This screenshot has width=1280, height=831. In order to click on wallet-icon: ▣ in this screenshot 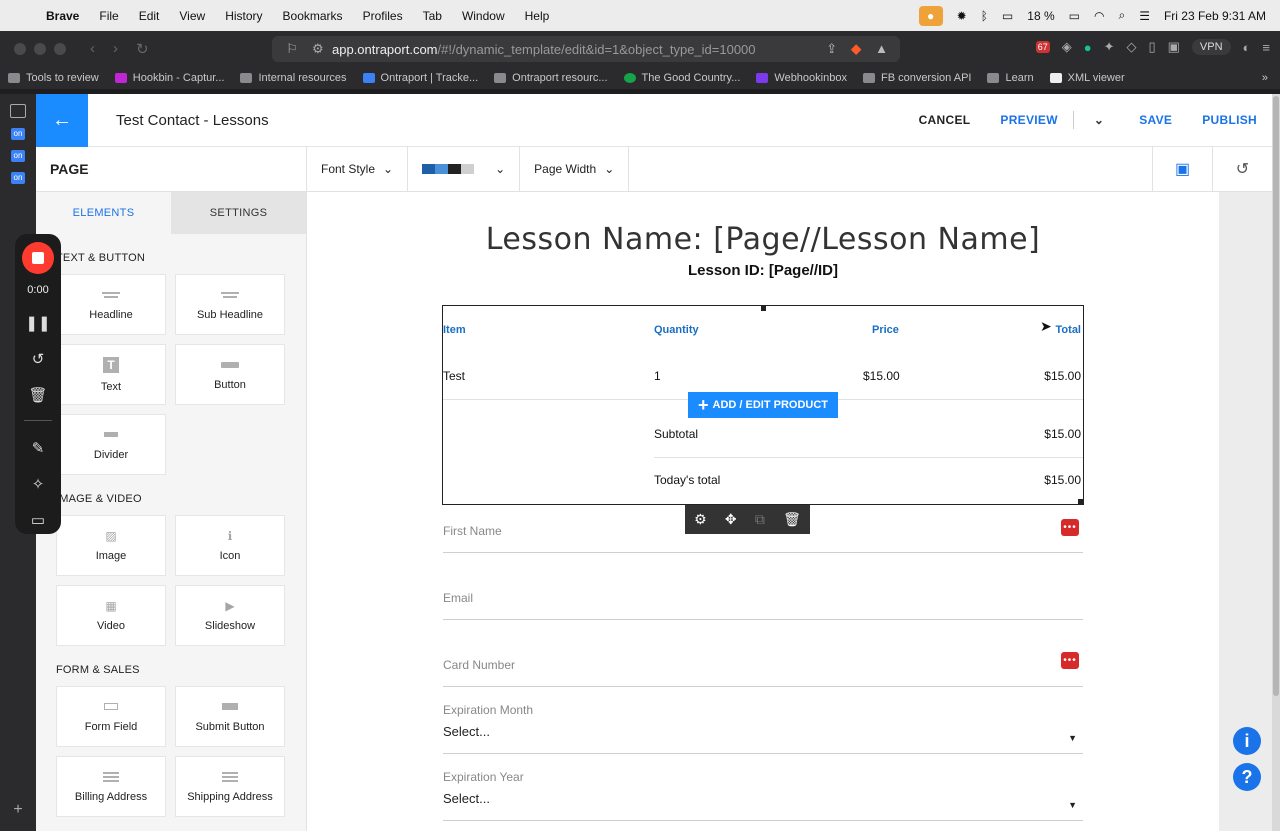, I will do `click(1174, 47)`.